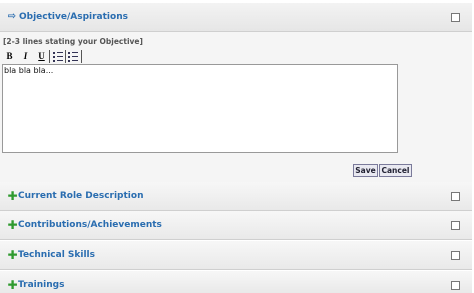  What do you see at coordinates (455, 17) in the screenshot?
I see `objective-checkbox` at bounding box center [455, 17].